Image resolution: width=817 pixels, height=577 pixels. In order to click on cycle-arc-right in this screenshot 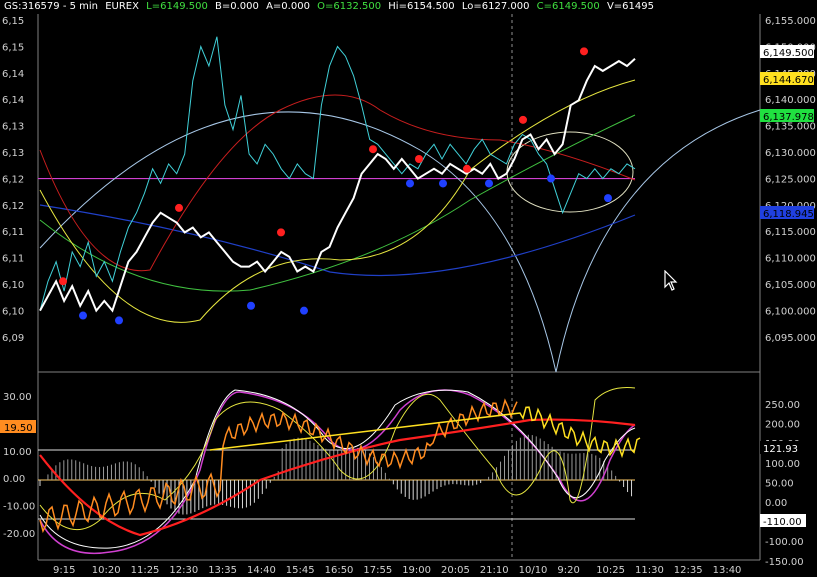, I will do `click(658, 241)`.